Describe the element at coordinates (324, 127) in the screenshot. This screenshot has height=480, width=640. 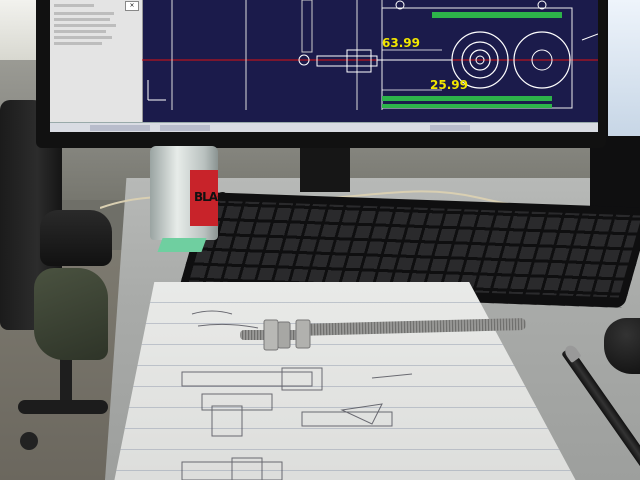
I see `taskbar` at that location.